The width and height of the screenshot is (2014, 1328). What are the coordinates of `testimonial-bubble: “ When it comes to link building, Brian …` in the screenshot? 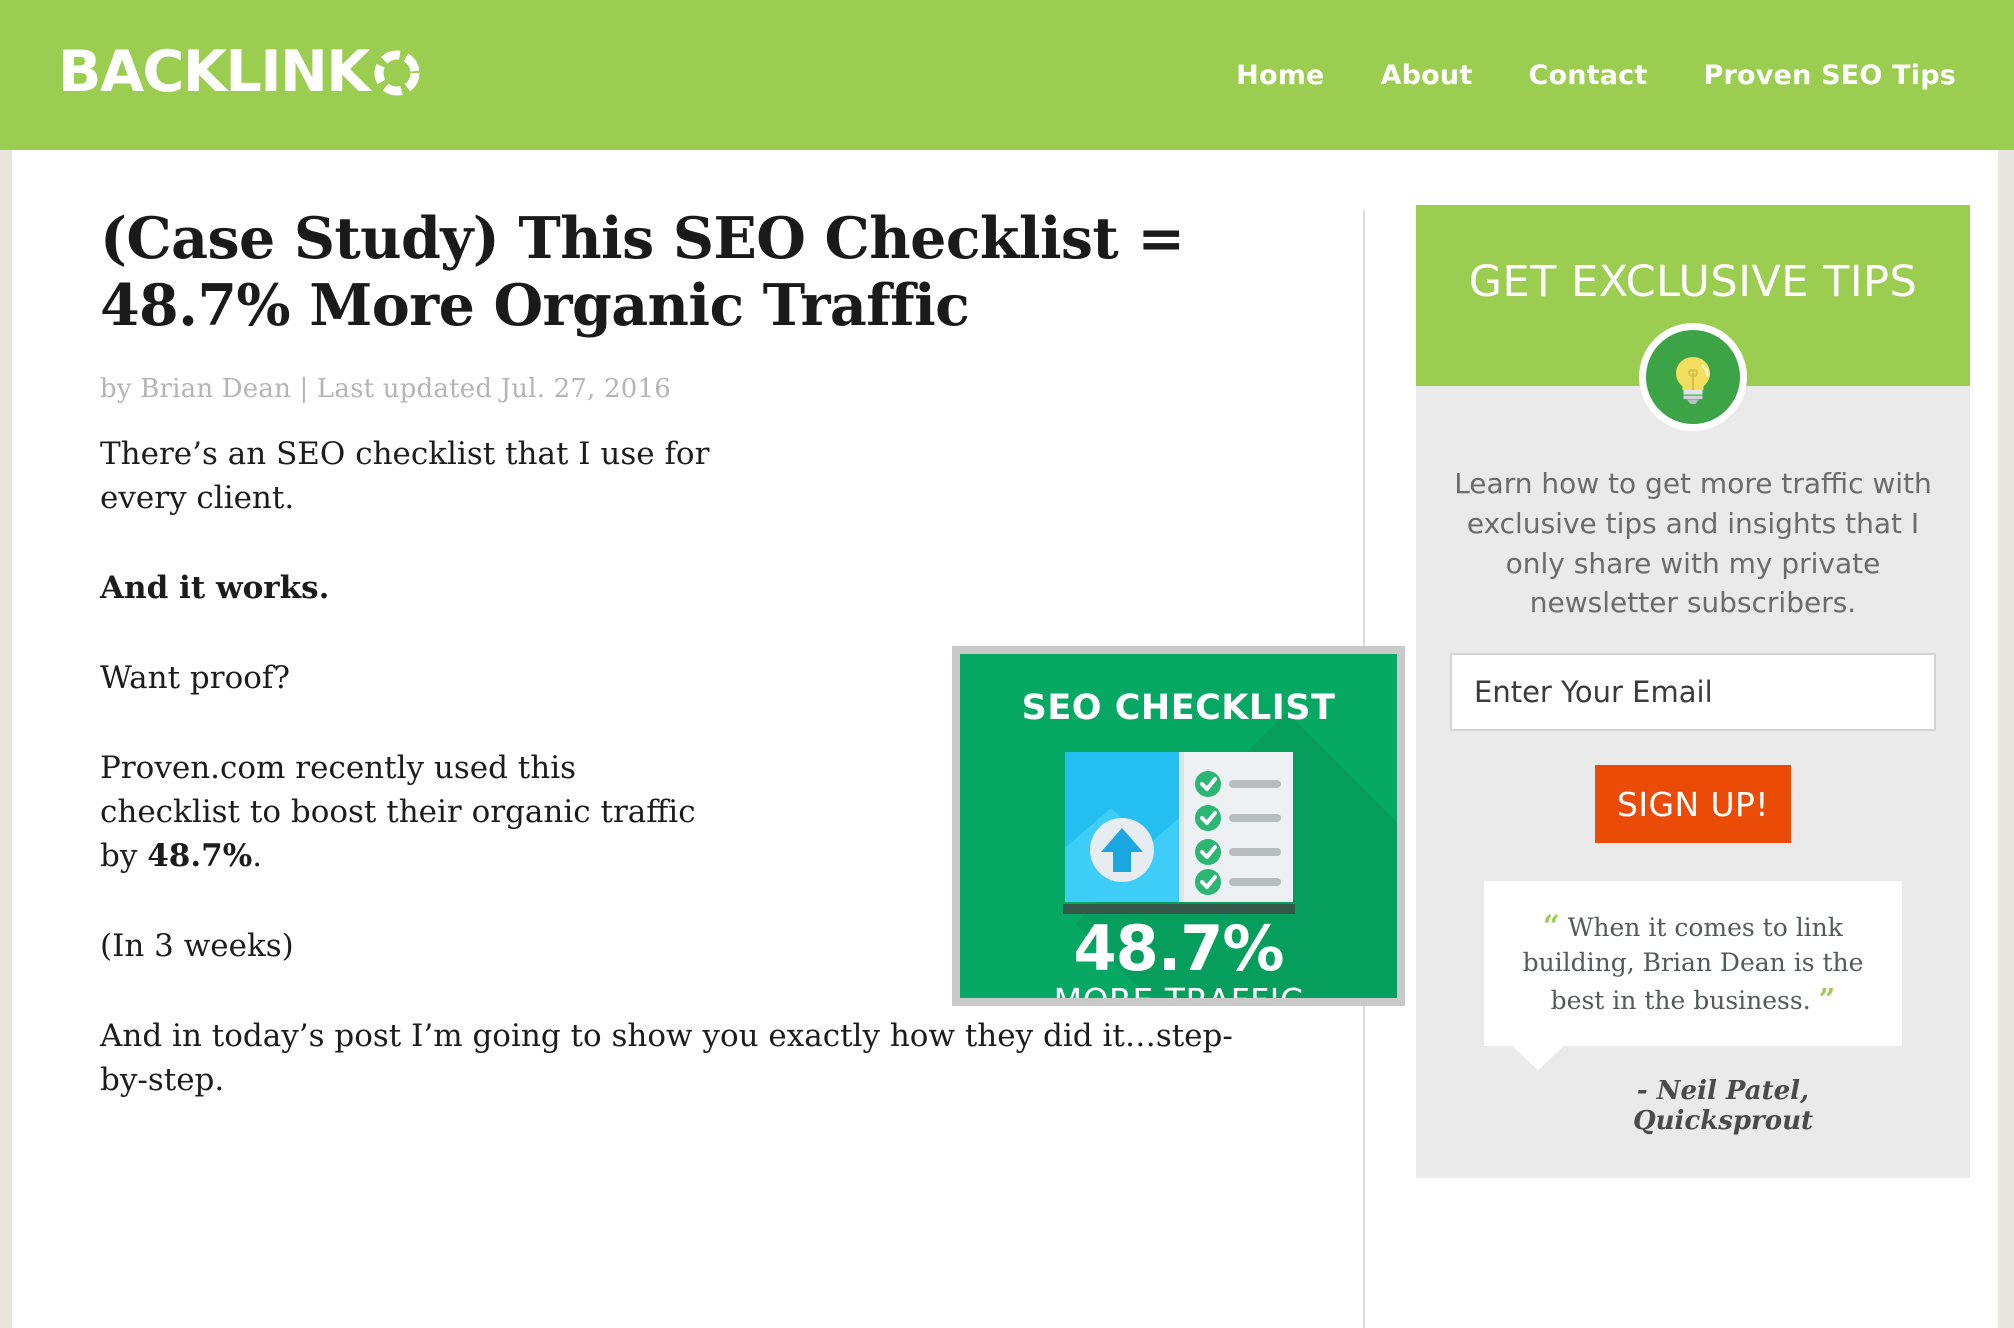 It's located at (1693, 975).